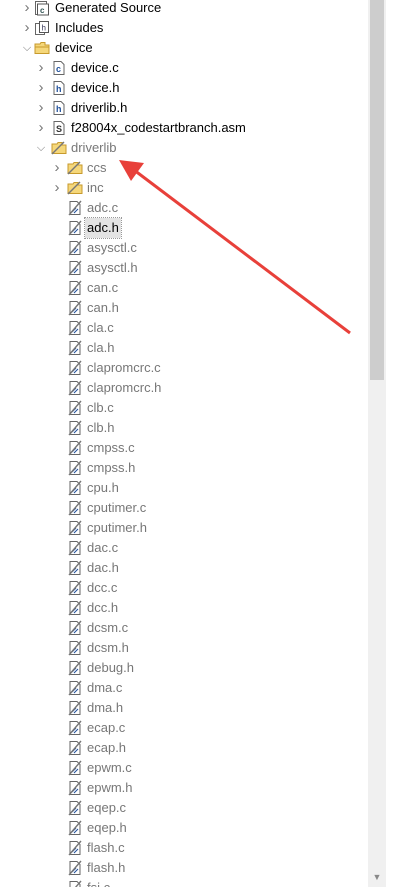  I want to click on asm-file-icon: S, so click(59, 128).